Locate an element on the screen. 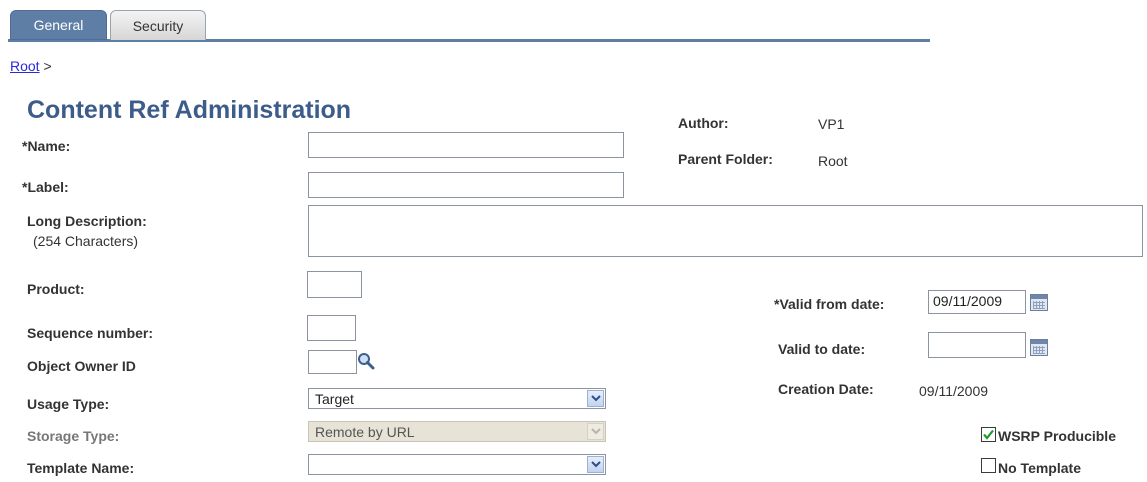 Image resolution: width=1147 pixels, height=482 pixels. storage-type-dropdown-button is located at coordinates (595, 431).